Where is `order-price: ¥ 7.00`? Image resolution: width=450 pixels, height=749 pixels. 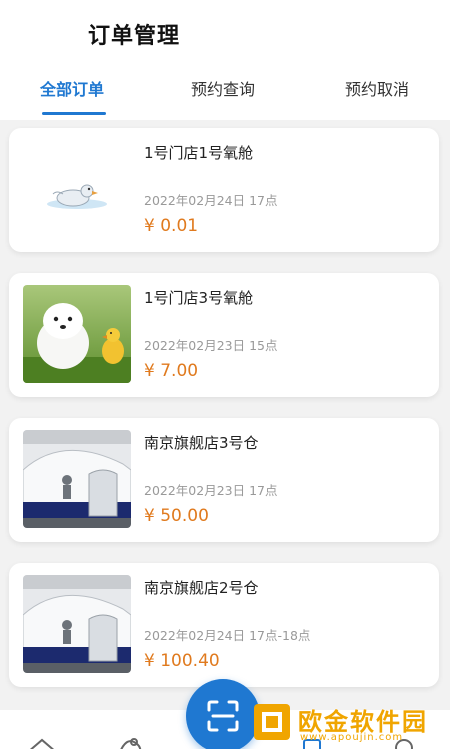 order-price: ¥ 7.00 is located at coordinates (171, 371).